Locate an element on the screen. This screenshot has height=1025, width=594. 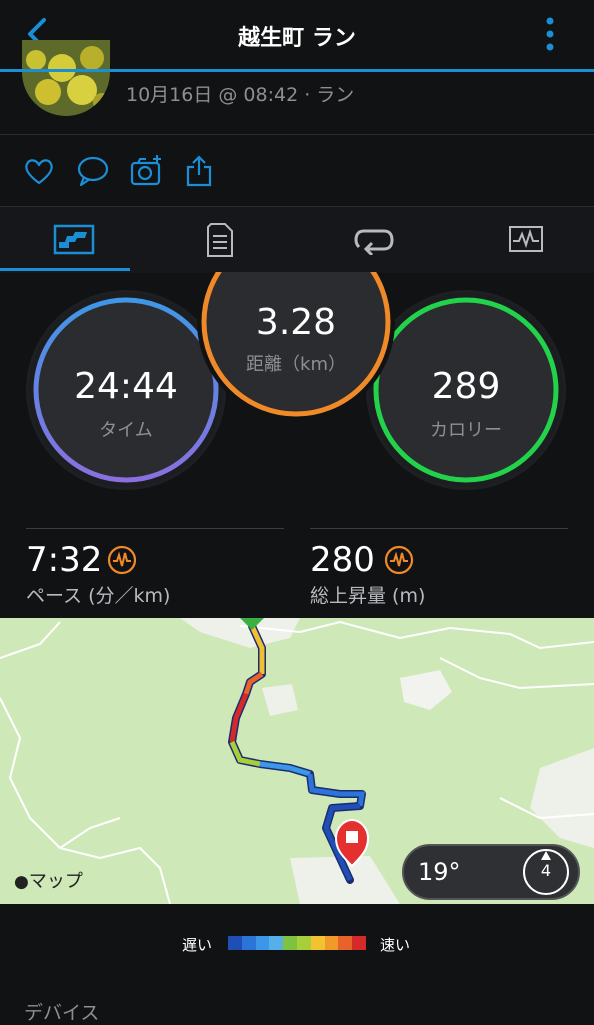
tab-summary is located at coordinates (74, 240).